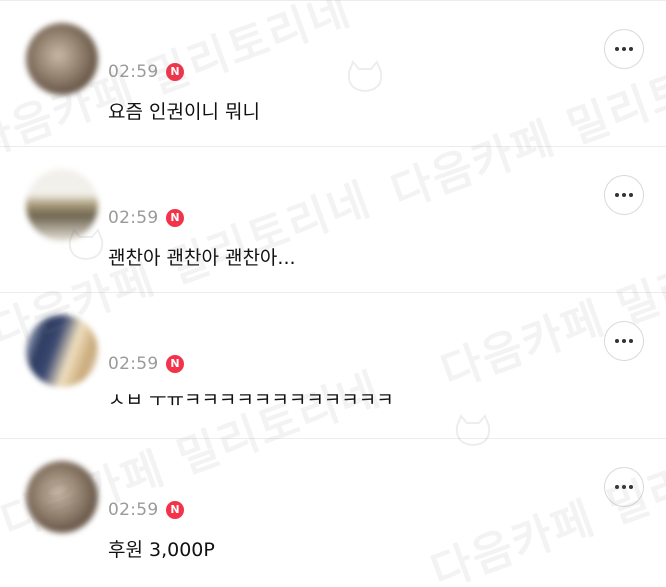 The width and height of the screenshot is (666, 587). I want to click on comment-text: 요즘 인권이니 뭐니, so click(184, 112).